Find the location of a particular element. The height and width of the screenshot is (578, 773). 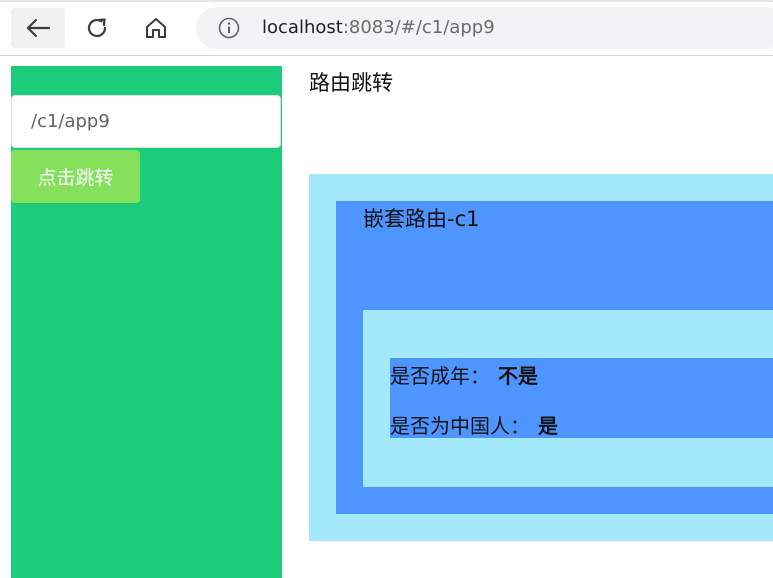

chinese-value: 是 is located at coordinates (548, 426).